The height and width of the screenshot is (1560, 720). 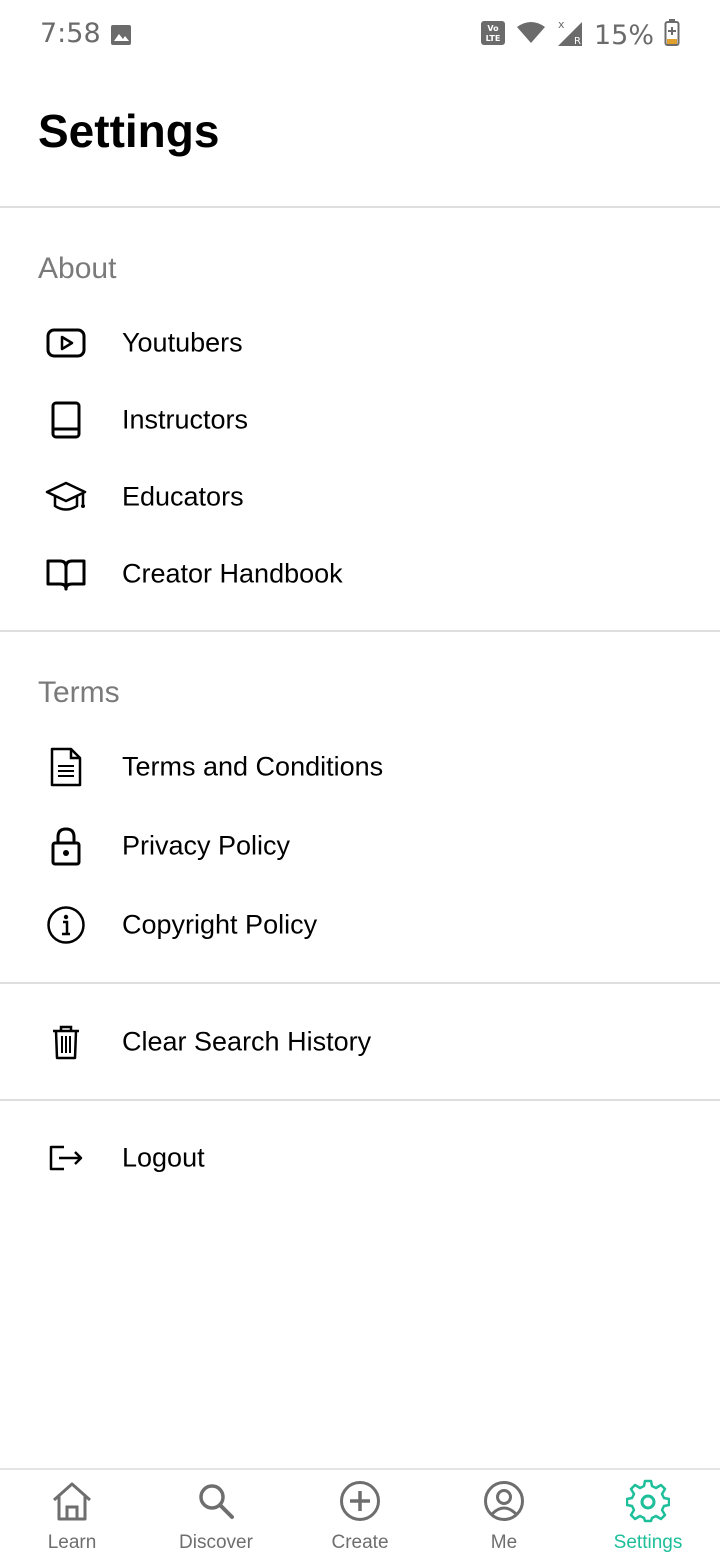 I want to click on settings-item-terms-and-conditions: Terms and Conditions, so click(x=360, y=767).